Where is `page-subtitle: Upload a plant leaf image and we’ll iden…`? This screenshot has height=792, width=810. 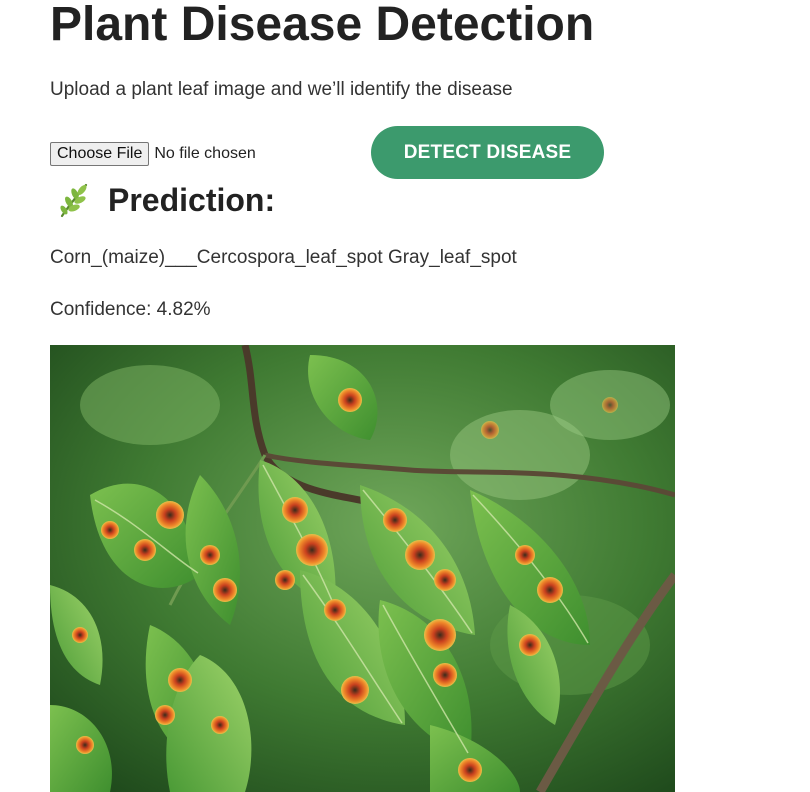 page-subtitle: Upload a plant leaf image and we’ll iden… is located at coordinates (281, 89).